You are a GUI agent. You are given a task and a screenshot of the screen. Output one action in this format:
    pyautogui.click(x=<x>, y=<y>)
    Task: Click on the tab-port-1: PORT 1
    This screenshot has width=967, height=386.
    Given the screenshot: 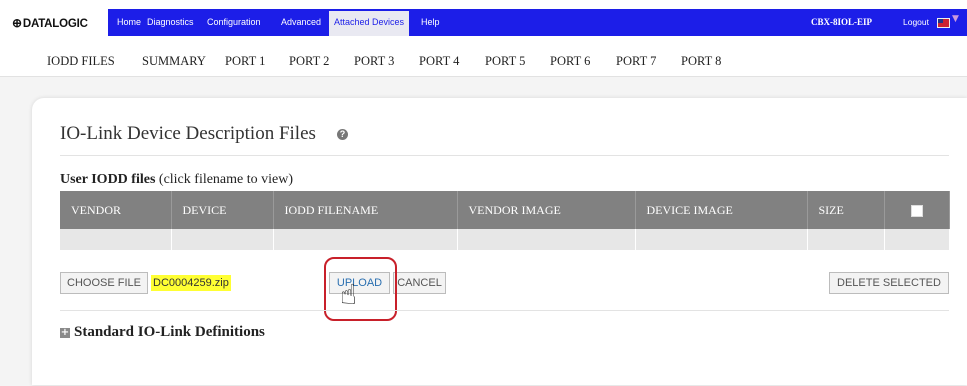 What is the action you would take?
    pyautogui.click(x=245, y=61)
    